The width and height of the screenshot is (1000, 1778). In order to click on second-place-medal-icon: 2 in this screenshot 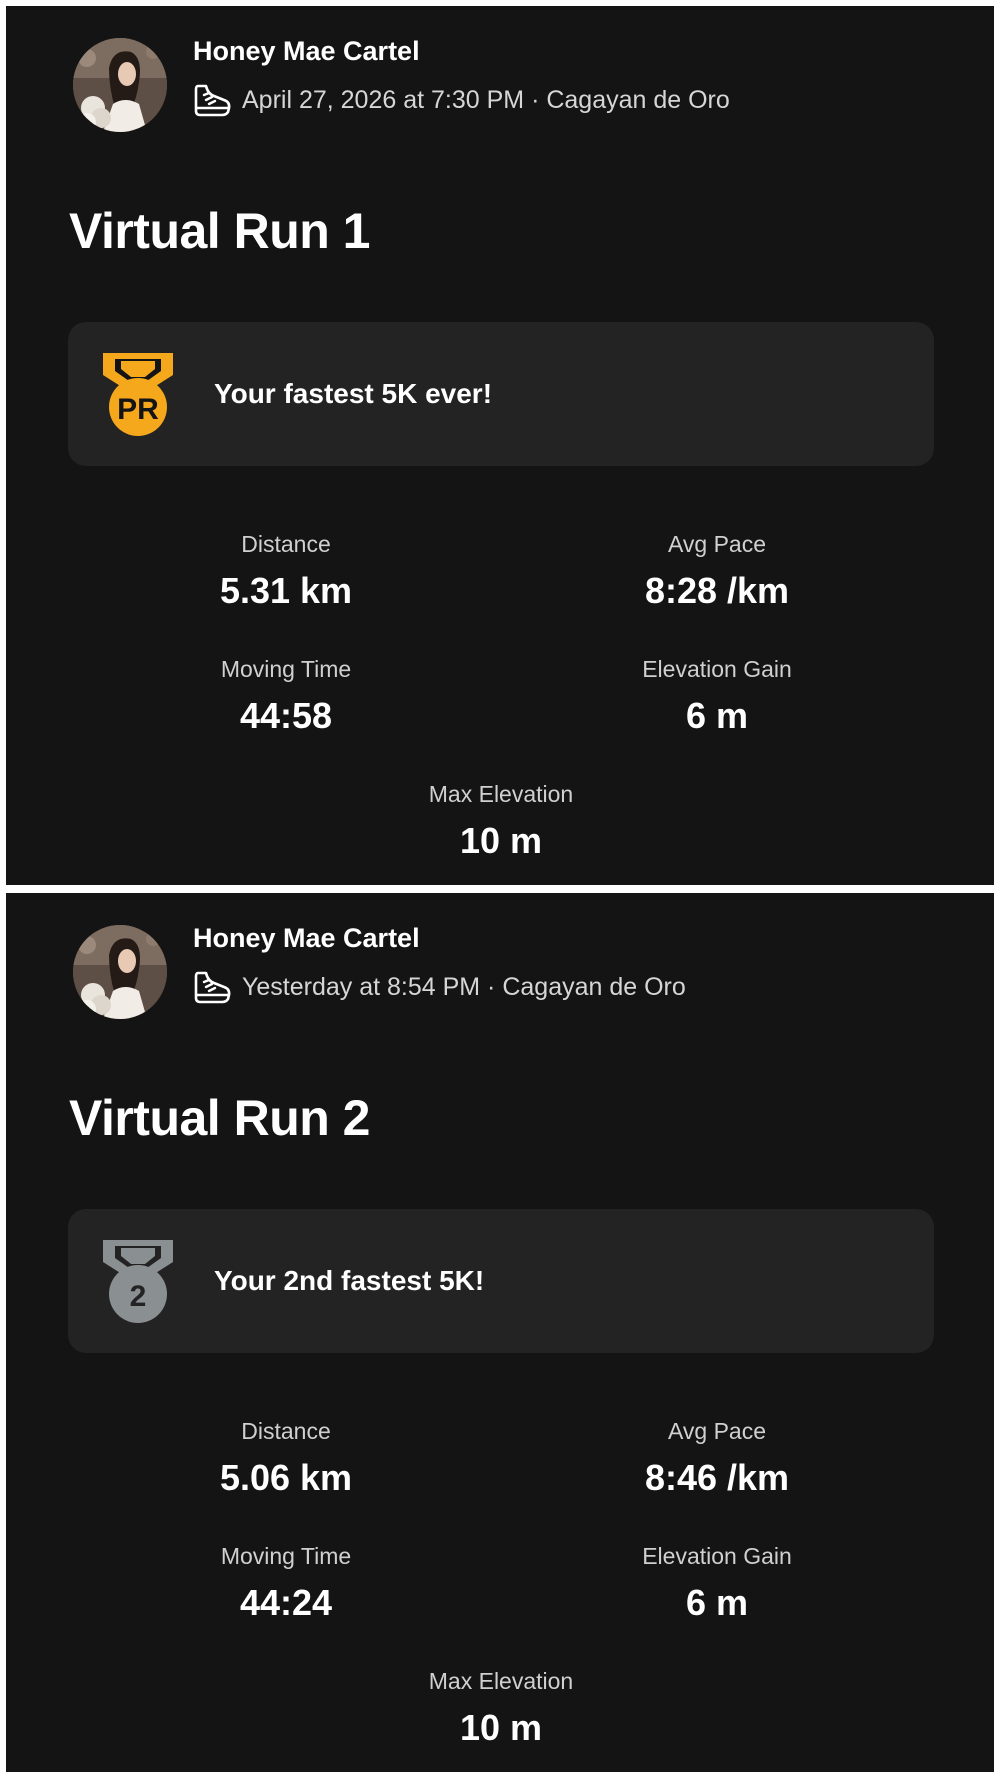, I will do `click(138, 1281)`.